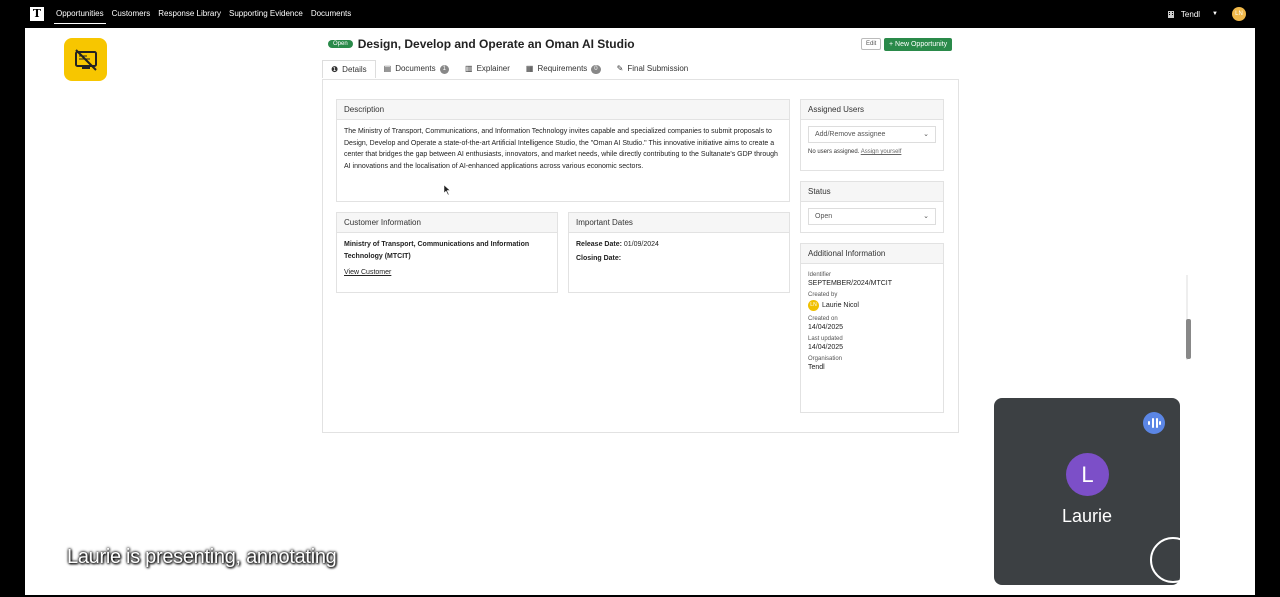 The width and height of the screenshot is (1280, 597). I want to click on nav-supporting-evidence: Supporting Evidence, so click(266, 14).